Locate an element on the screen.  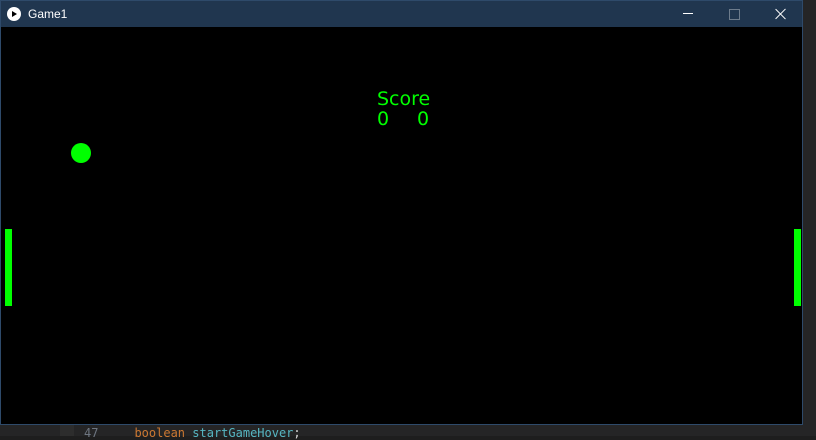
line-number: 47 is located at coordinates (91, 433).